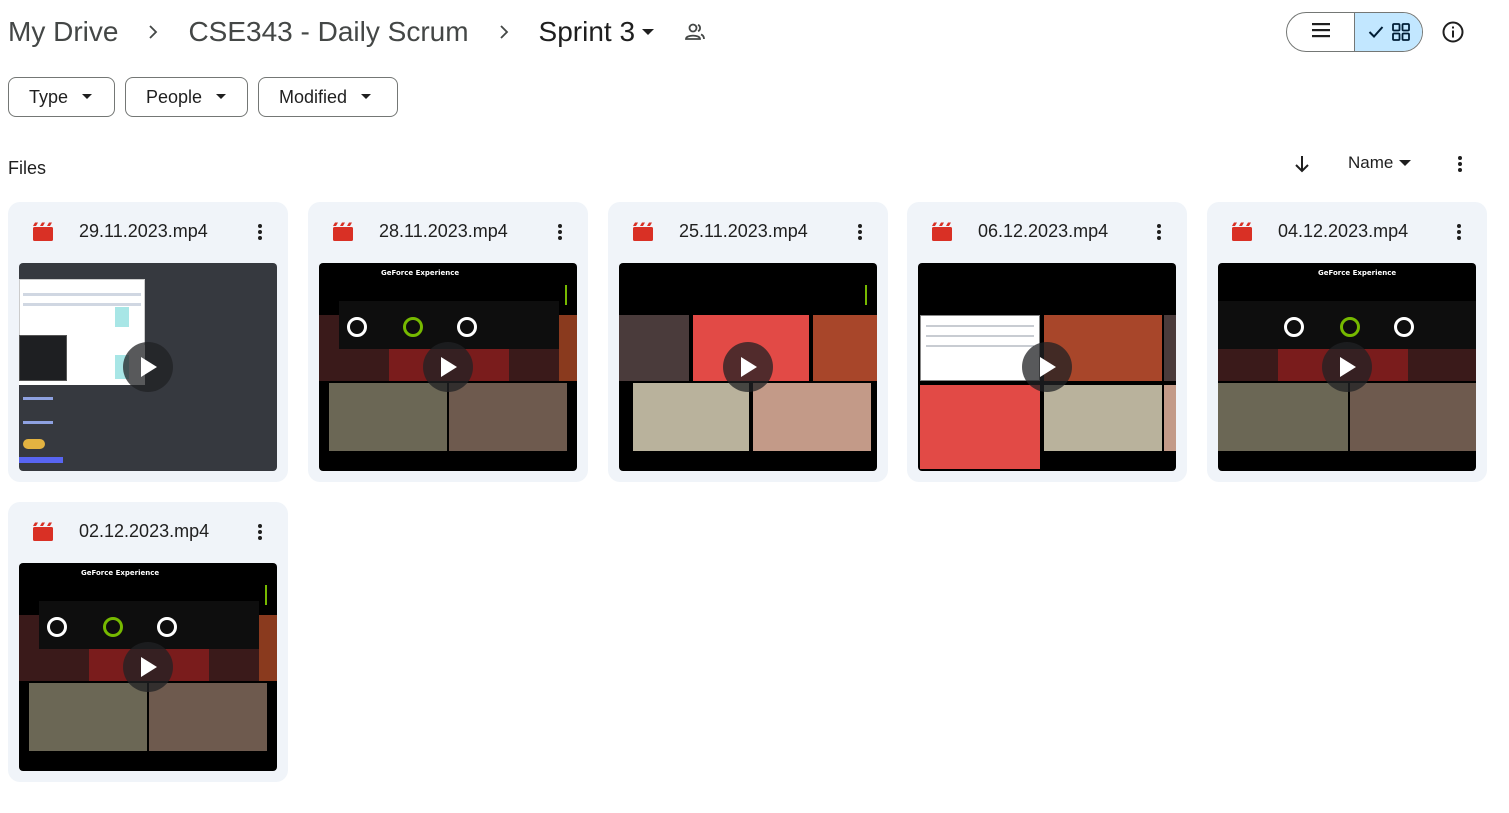 The width and height of the screenshot is (1509, 813). I want to click on grid-view-button, so click(1388, 32).